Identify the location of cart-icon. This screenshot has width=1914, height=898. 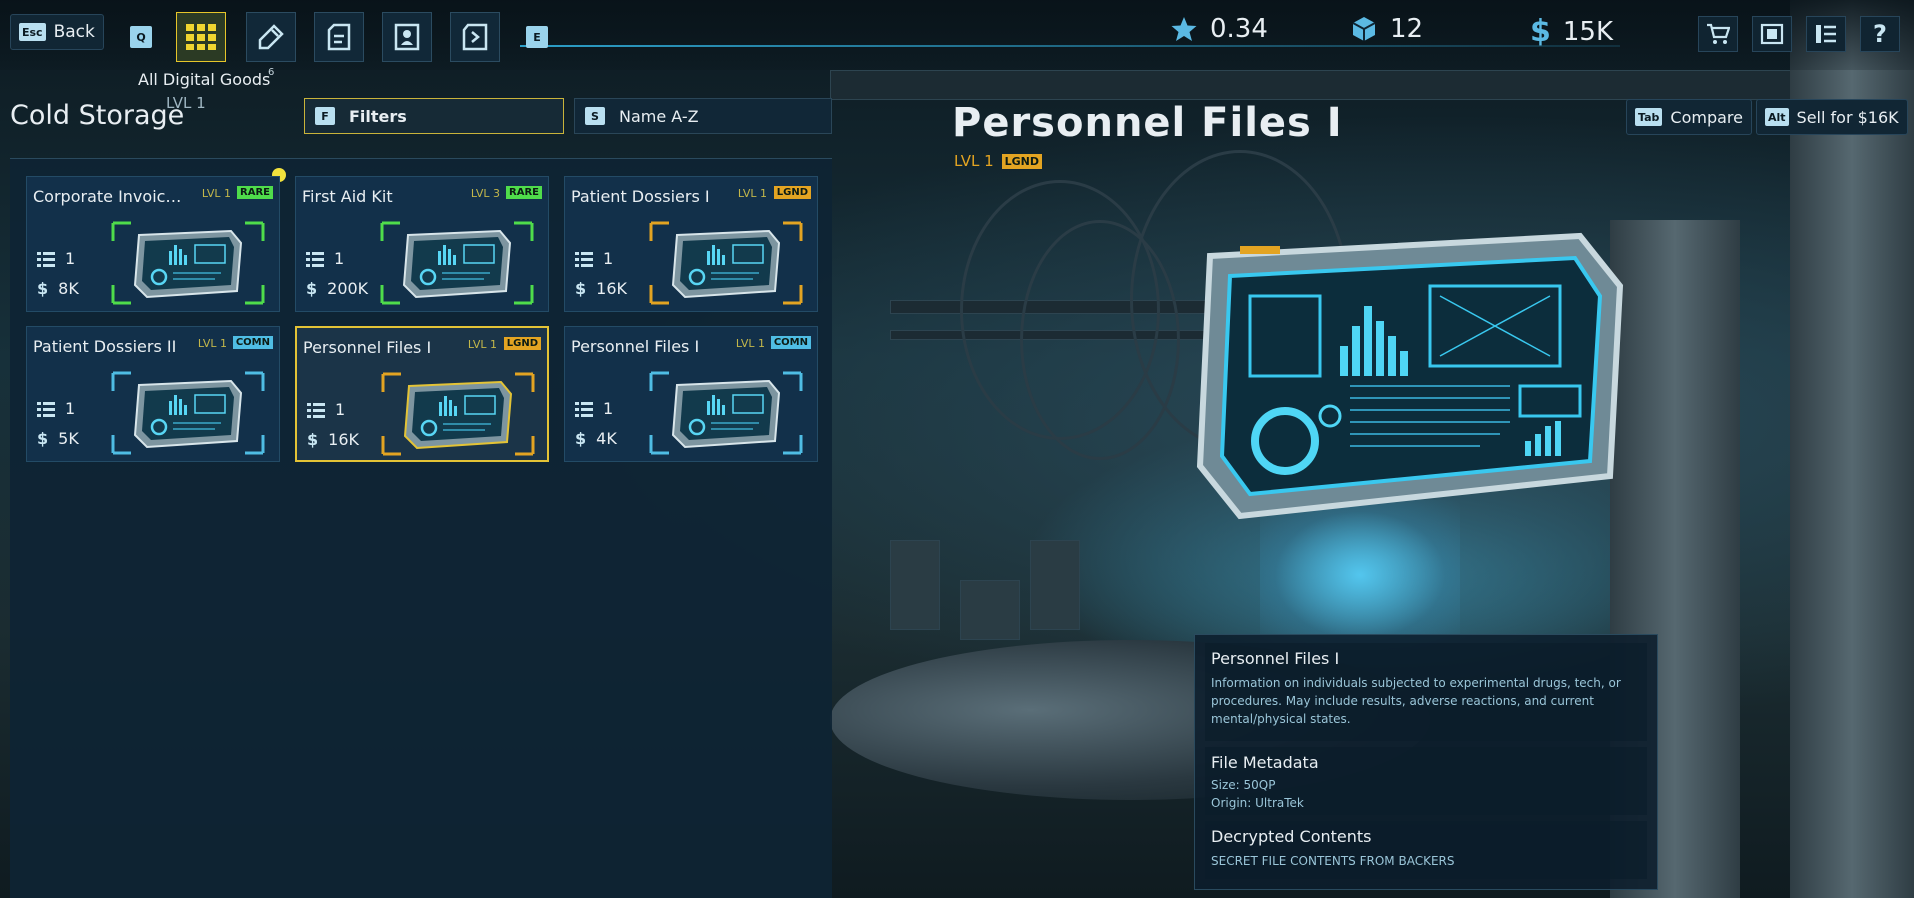
(1718, 33).